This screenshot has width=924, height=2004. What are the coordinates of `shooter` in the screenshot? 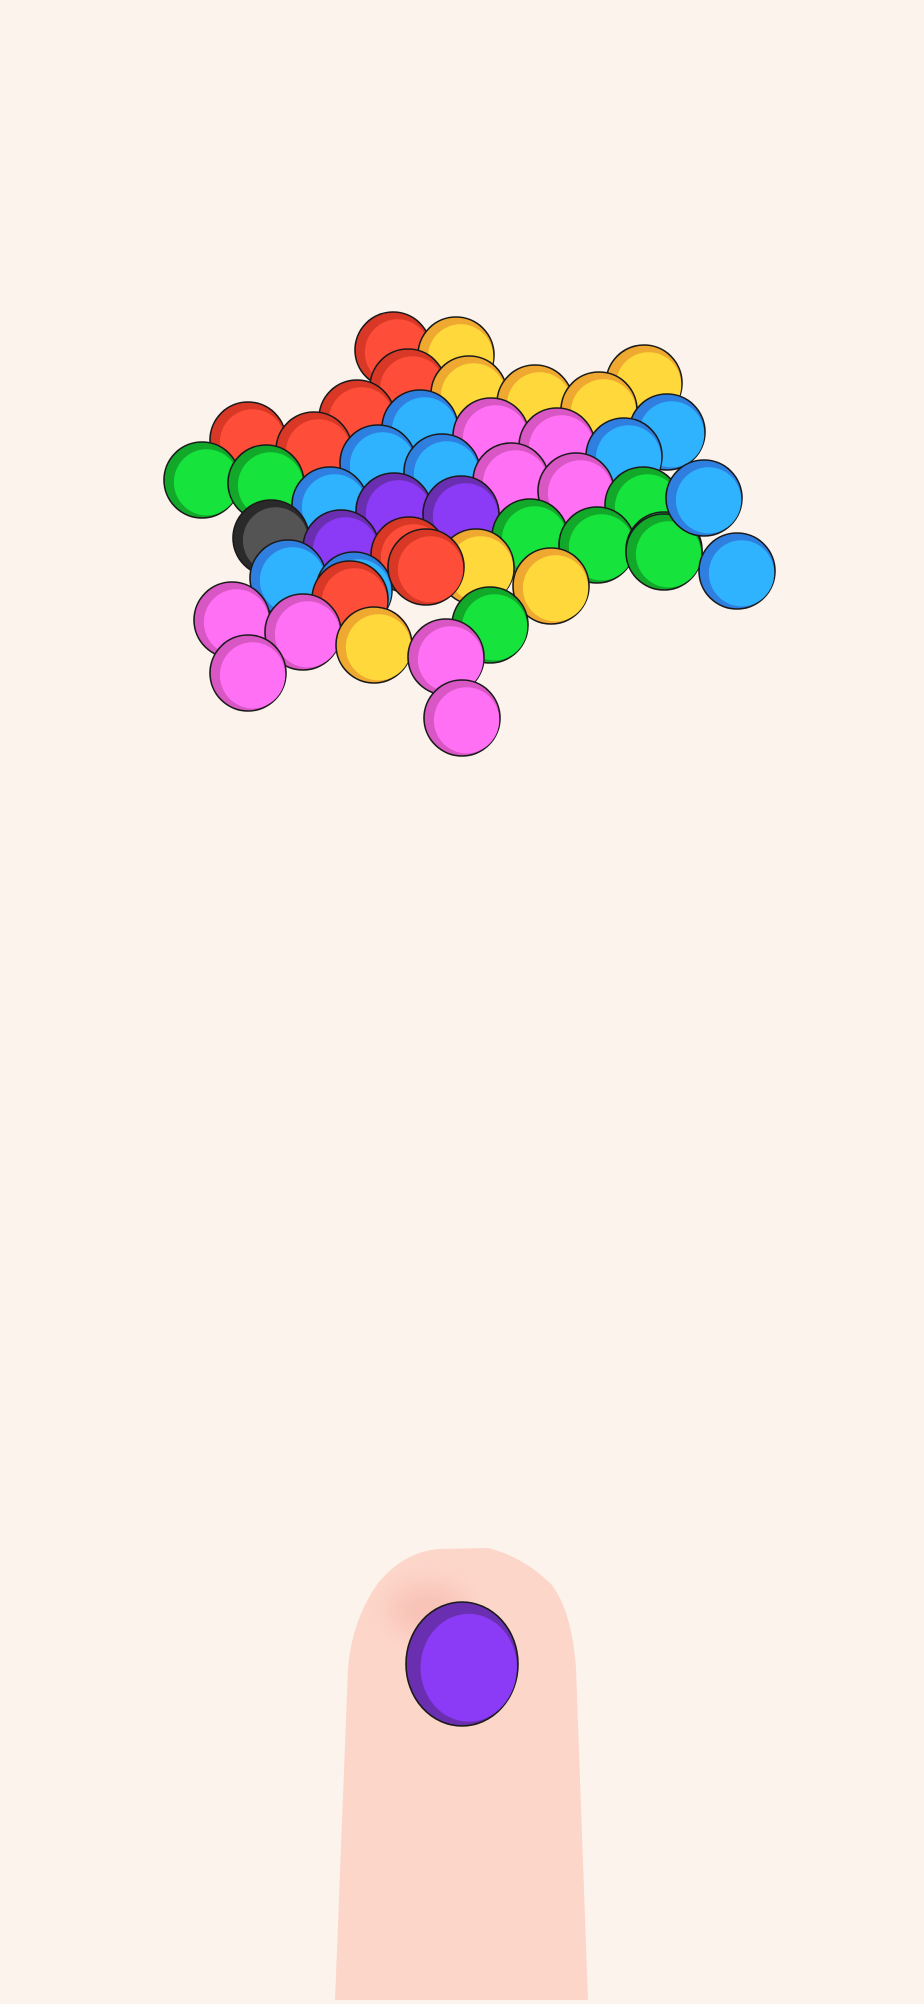 It's located at (461, 1774).